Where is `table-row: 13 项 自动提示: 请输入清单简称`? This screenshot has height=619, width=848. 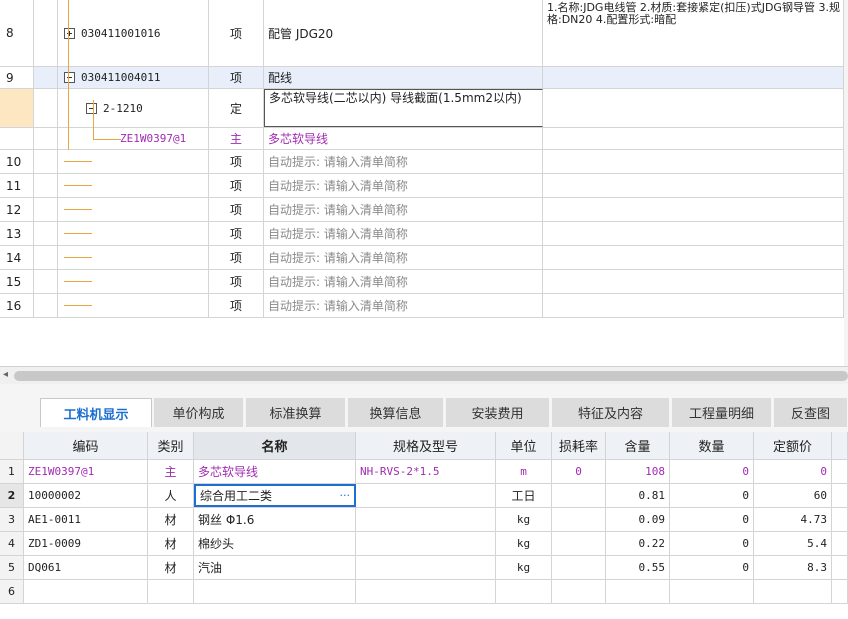 table-row: 13 项 自动提示: 请输入清单简称 is located at coordinates (424, 234).